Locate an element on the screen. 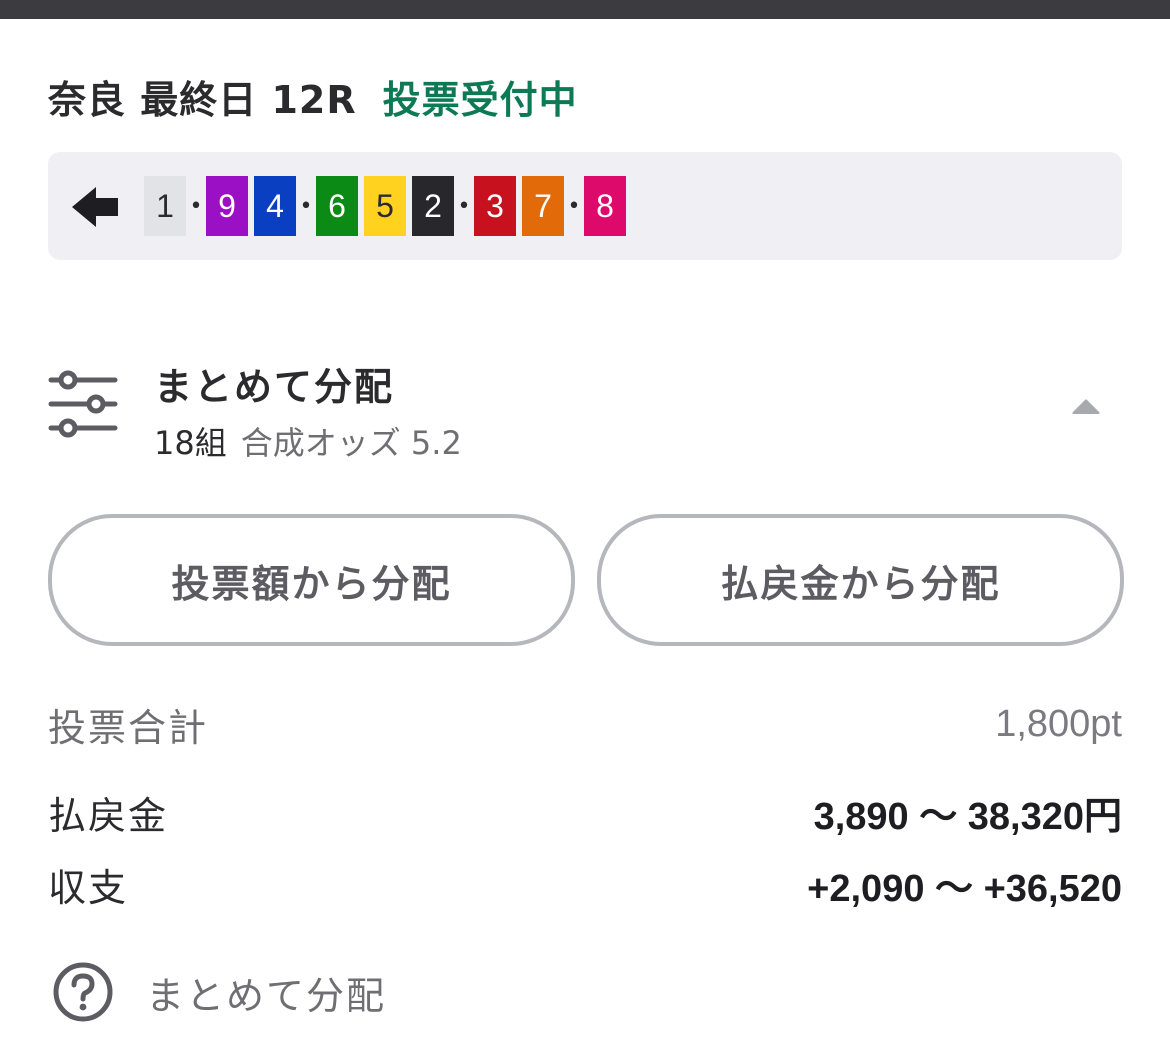 The width and height of the screenshot is (1170, 1054). race-header: 奈良 最終日 12R 投票受付中 is located at coordinates (313, 96).